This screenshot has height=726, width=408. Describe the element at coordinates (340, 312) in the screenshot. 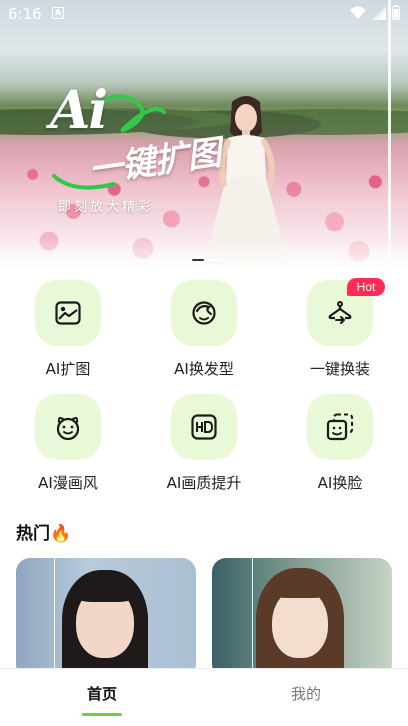

I see `outfit-icon` at that location.